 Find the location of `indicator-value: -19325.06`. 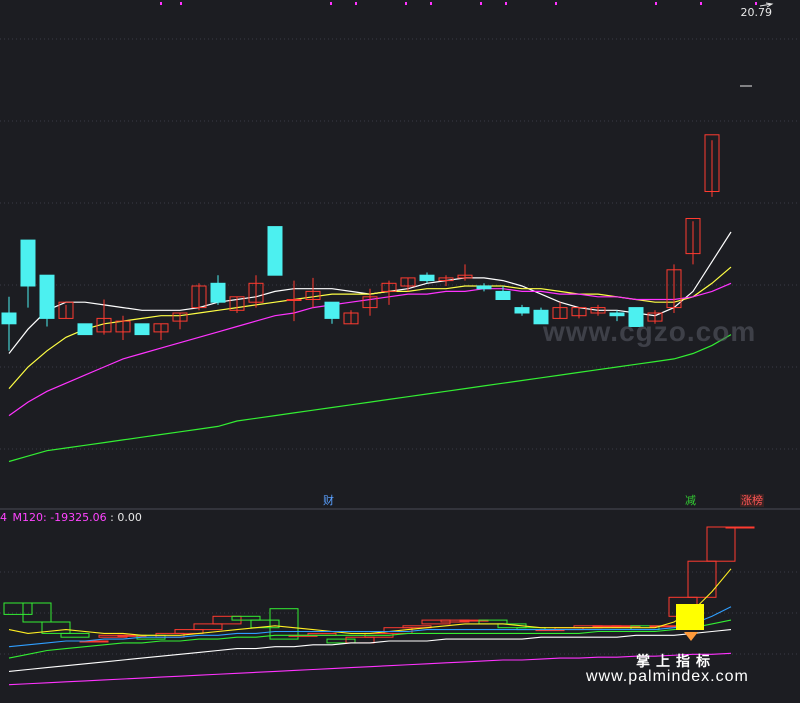

indicator-value: -19325.06 is located at coordinates (78, 517).